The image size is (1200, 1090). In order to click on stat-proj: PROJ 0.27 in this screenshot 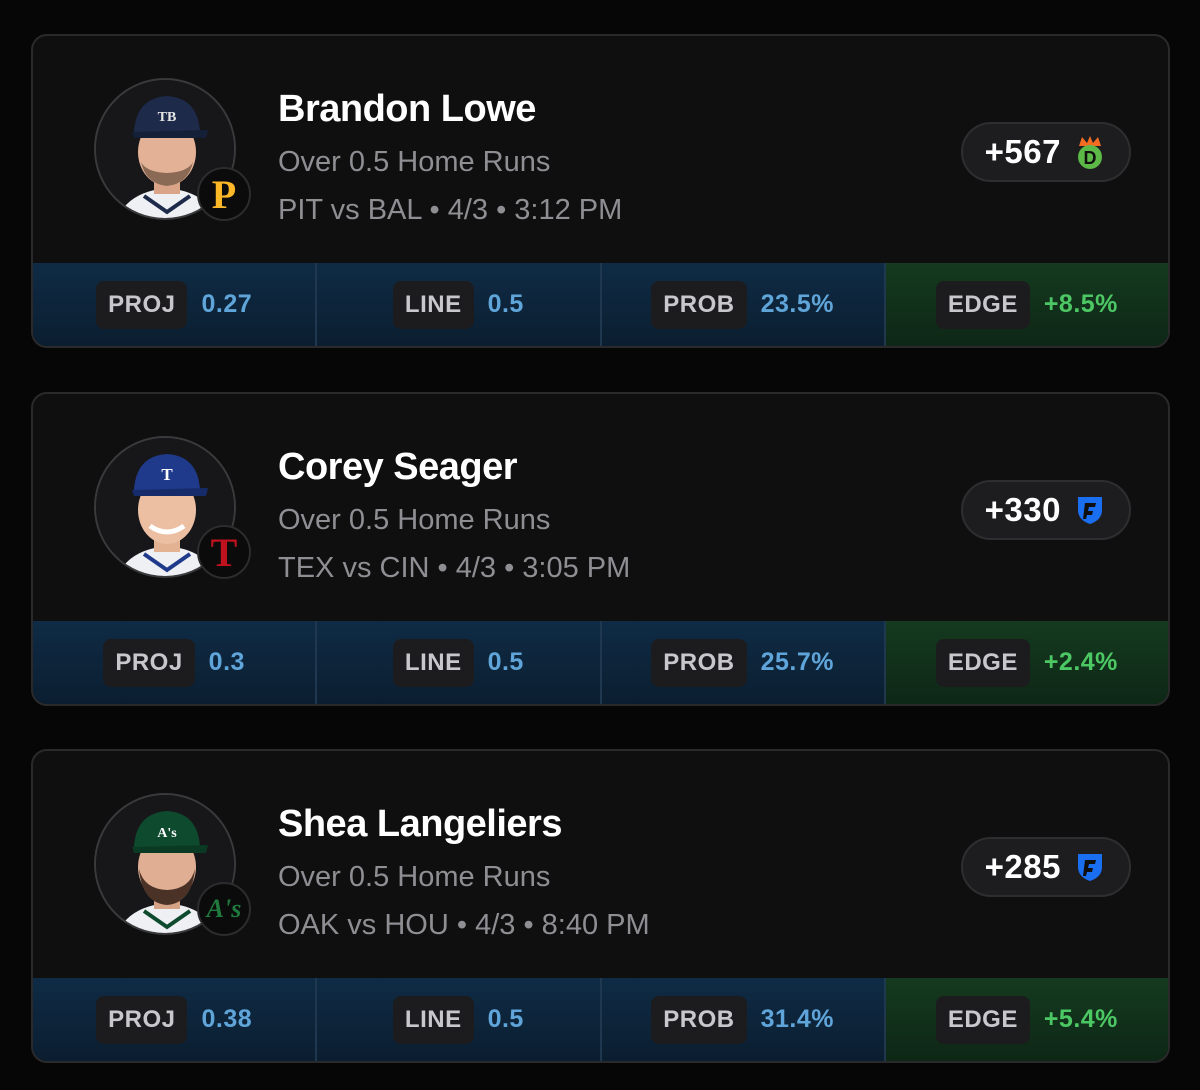, I will do `click(175, 304)`.